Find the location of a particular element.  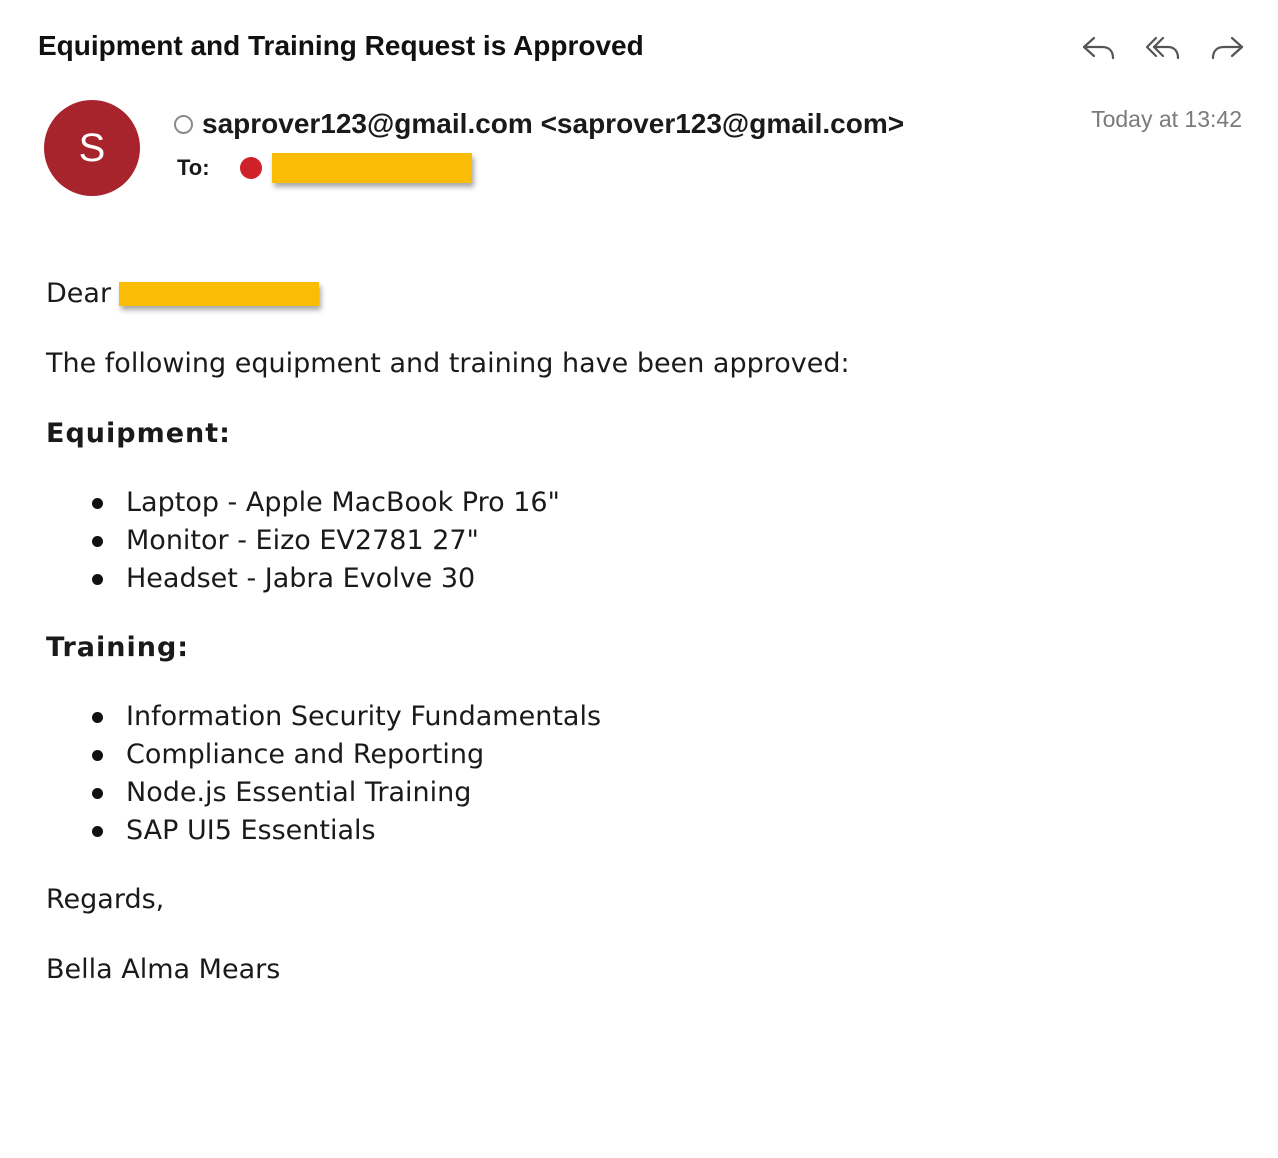

sender-avatar: S is located at coordinates (92, 148).